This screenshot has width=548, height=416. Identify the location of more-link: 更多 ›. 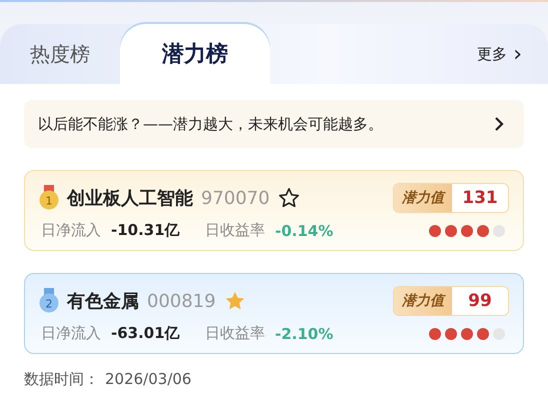
(512, 54).